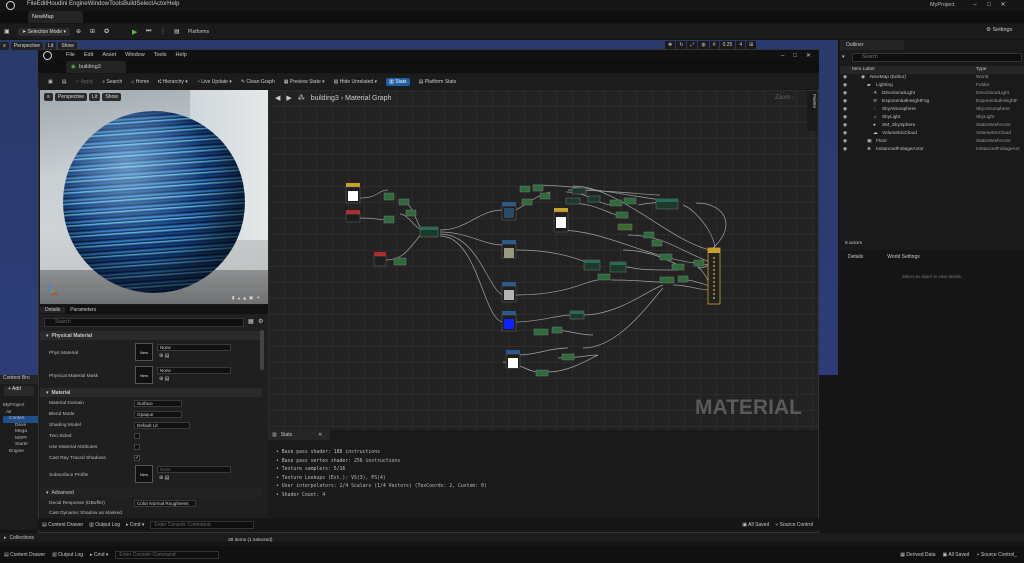 This screenshot has width=1024, height=563. I want to click on tab-details: Details, so click(53, 309).